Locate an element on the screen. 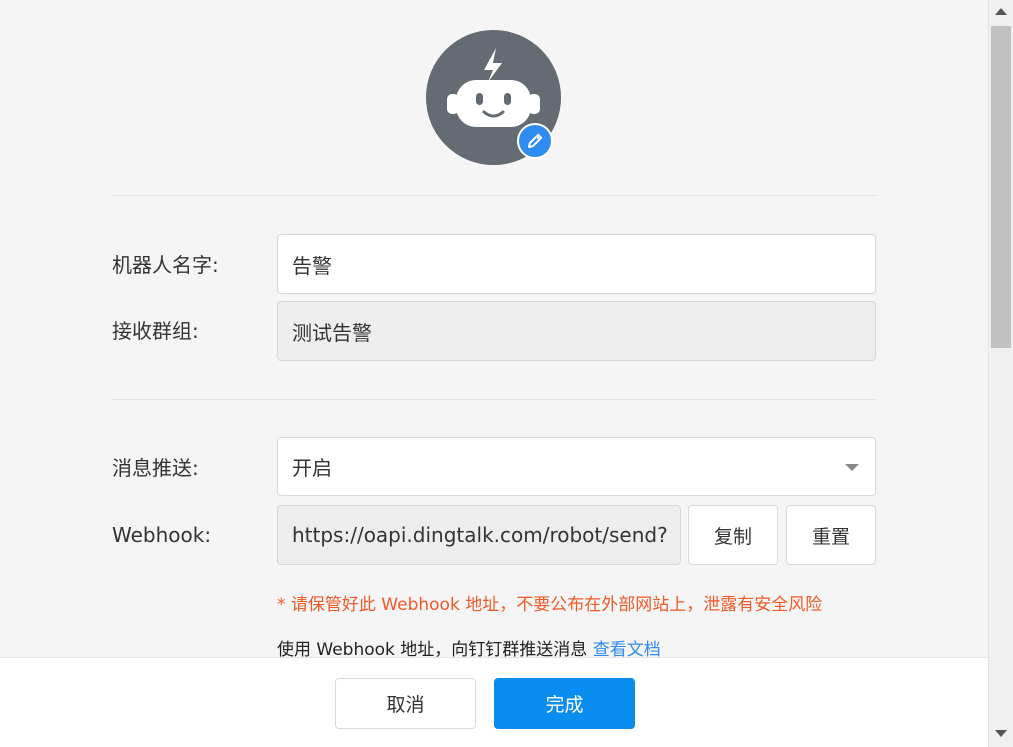 This screenshot has width=1013, height=747. webhook-usage-hint: 使用 Webhook 地址，向钉钉群推送消息 查看文档 is located at coordinates (469, 646).